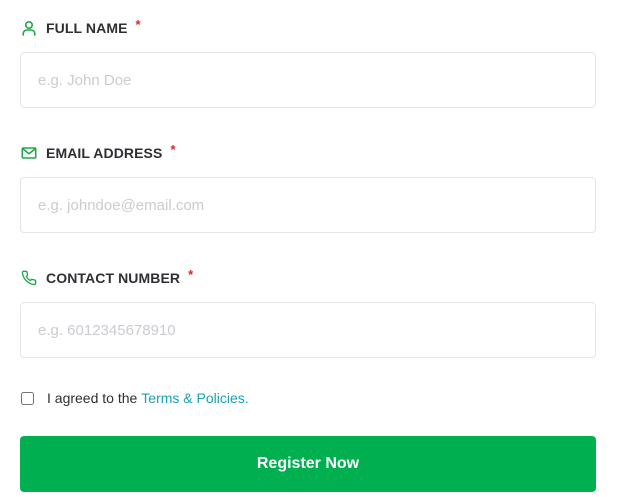 The width and height of the screenshot is (620, 497). Describe the element at coordinates (92, 398) in the screenshot. I see `agreement-text: I agreed to the` at that location.